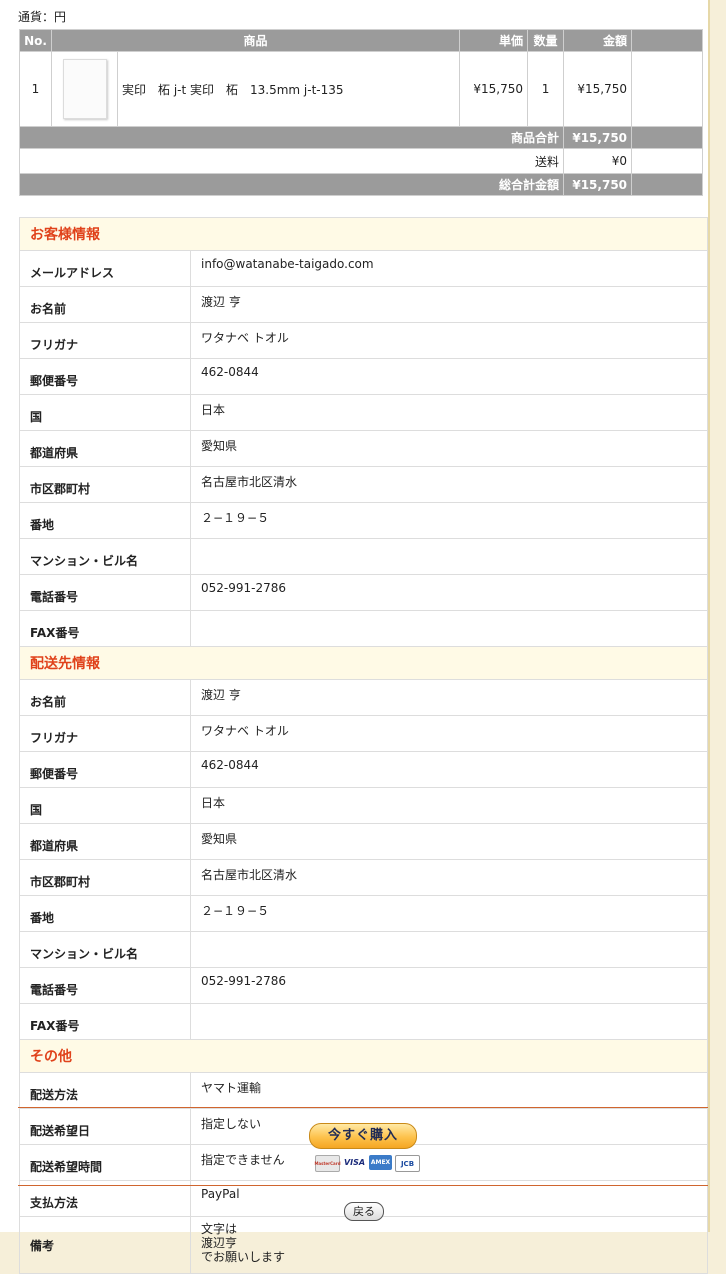  I want to click on currency-label: 通貨：円, so click(42, 17).